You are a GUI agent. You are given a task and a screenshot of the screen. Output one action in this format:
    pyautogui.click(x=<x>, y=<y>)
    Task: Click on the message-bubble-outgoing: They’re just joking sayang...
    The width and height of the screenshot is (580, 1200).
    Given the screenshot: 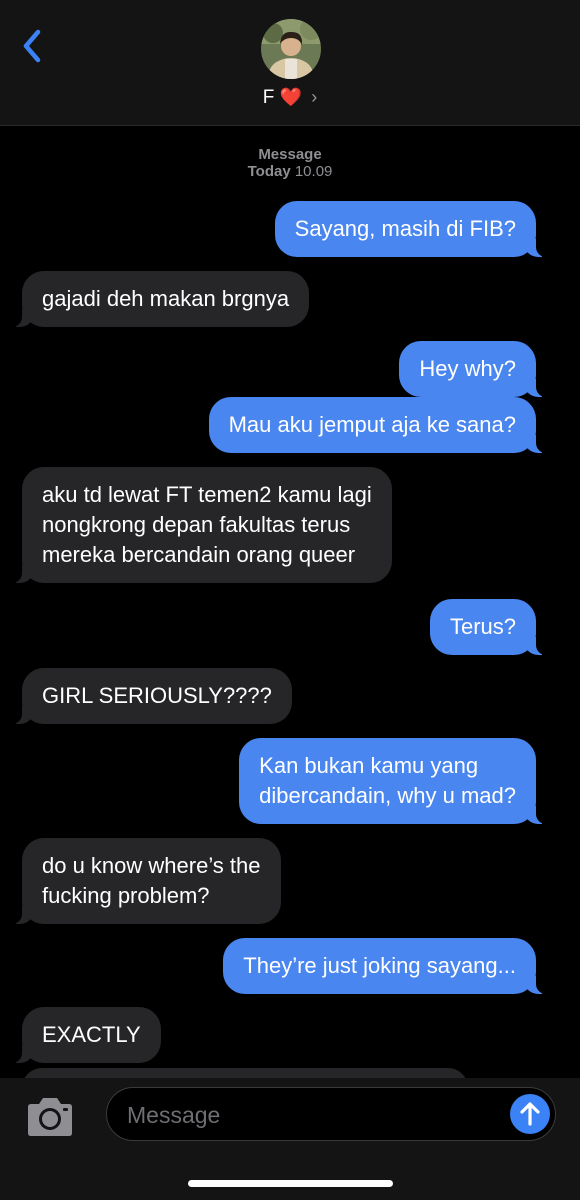 What is the action you would take?
    pyautogui.click(x=385, y=966)
    